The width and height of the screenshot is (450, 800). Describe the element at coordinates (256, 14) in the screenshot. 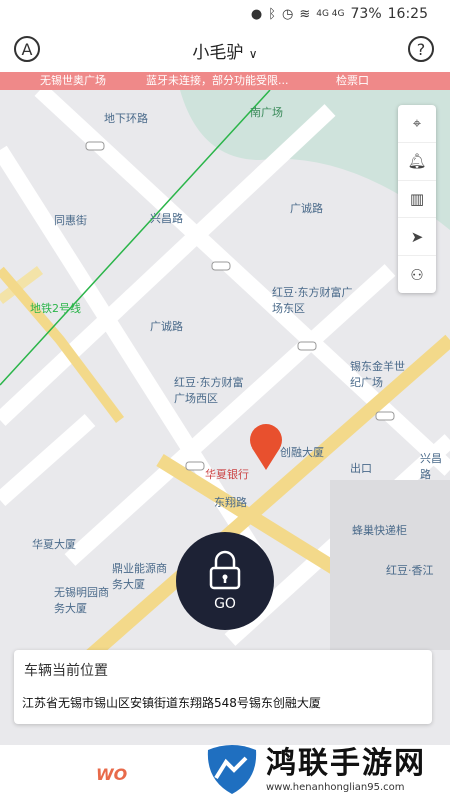

I see `location-icon: ●` at that location.